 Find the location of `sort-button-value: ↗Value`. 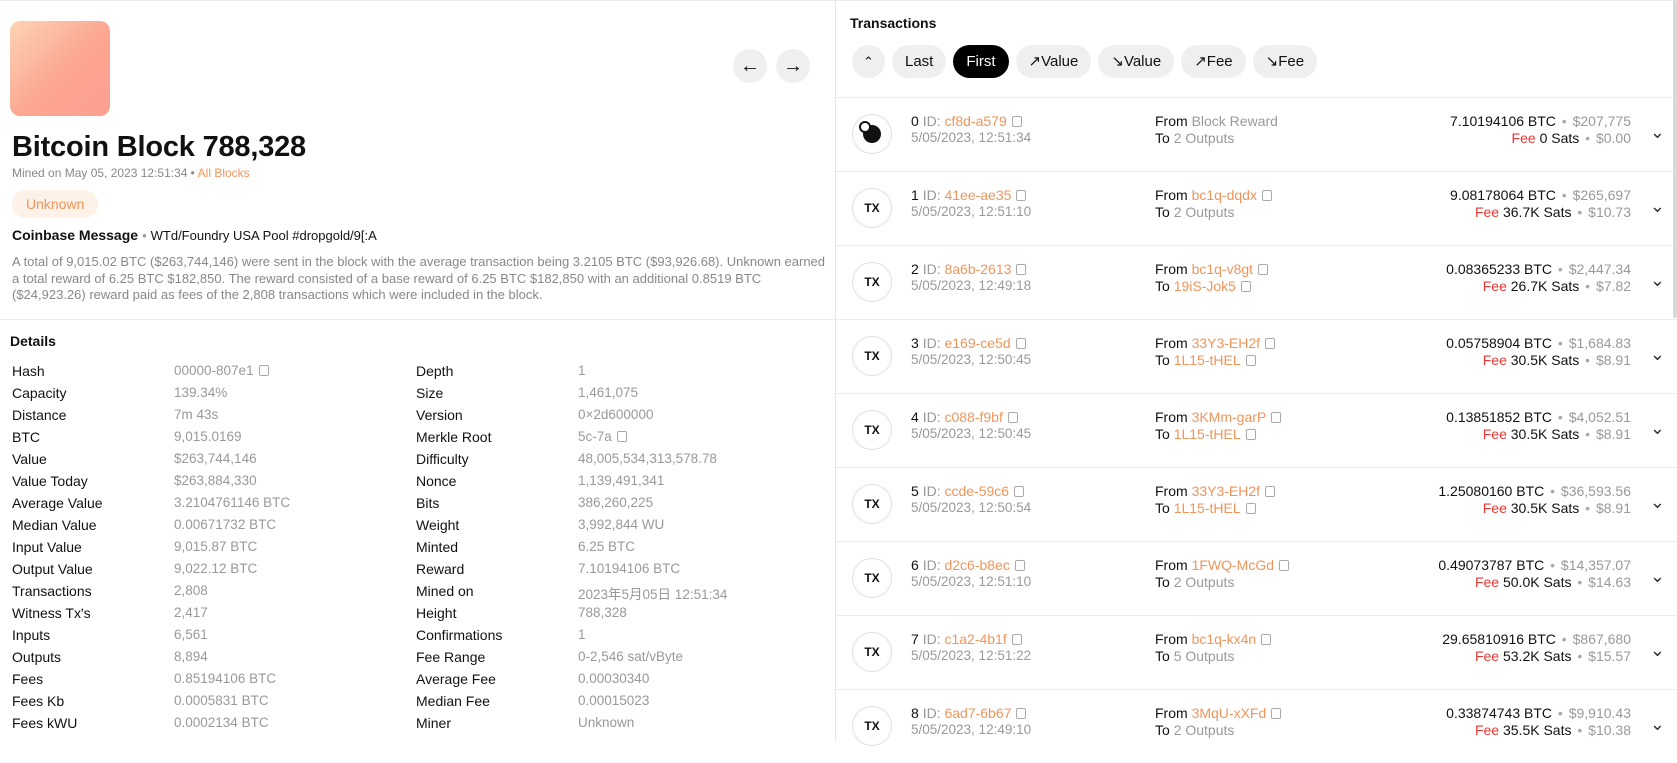

sort-button-value: ↗Value is located at coordinates (1053, 61).